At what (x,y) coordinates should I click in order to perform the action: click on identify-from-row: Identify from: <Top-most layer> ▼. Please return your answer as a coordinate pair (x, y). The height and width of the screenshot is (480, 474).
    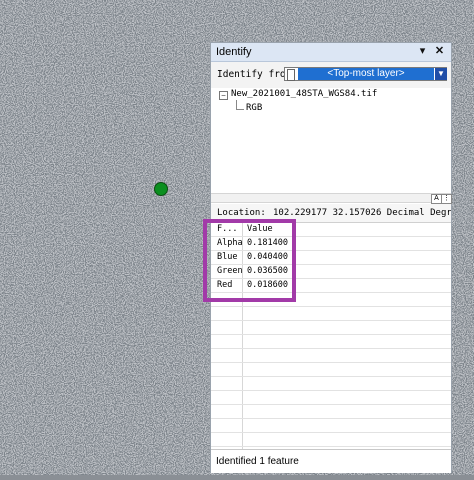
    Looking at the image, I should click on (331, 75).